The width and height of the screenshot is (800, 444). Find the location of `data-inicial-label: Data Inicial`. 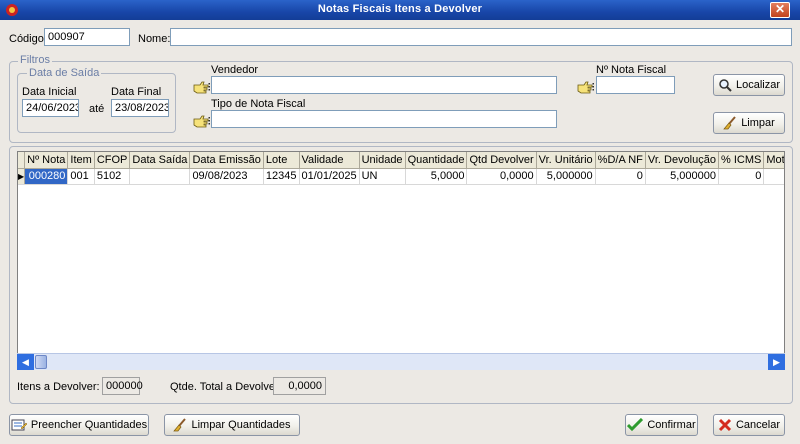

data-inicial-label: Data Inicial is located at coordinates (49, 92).